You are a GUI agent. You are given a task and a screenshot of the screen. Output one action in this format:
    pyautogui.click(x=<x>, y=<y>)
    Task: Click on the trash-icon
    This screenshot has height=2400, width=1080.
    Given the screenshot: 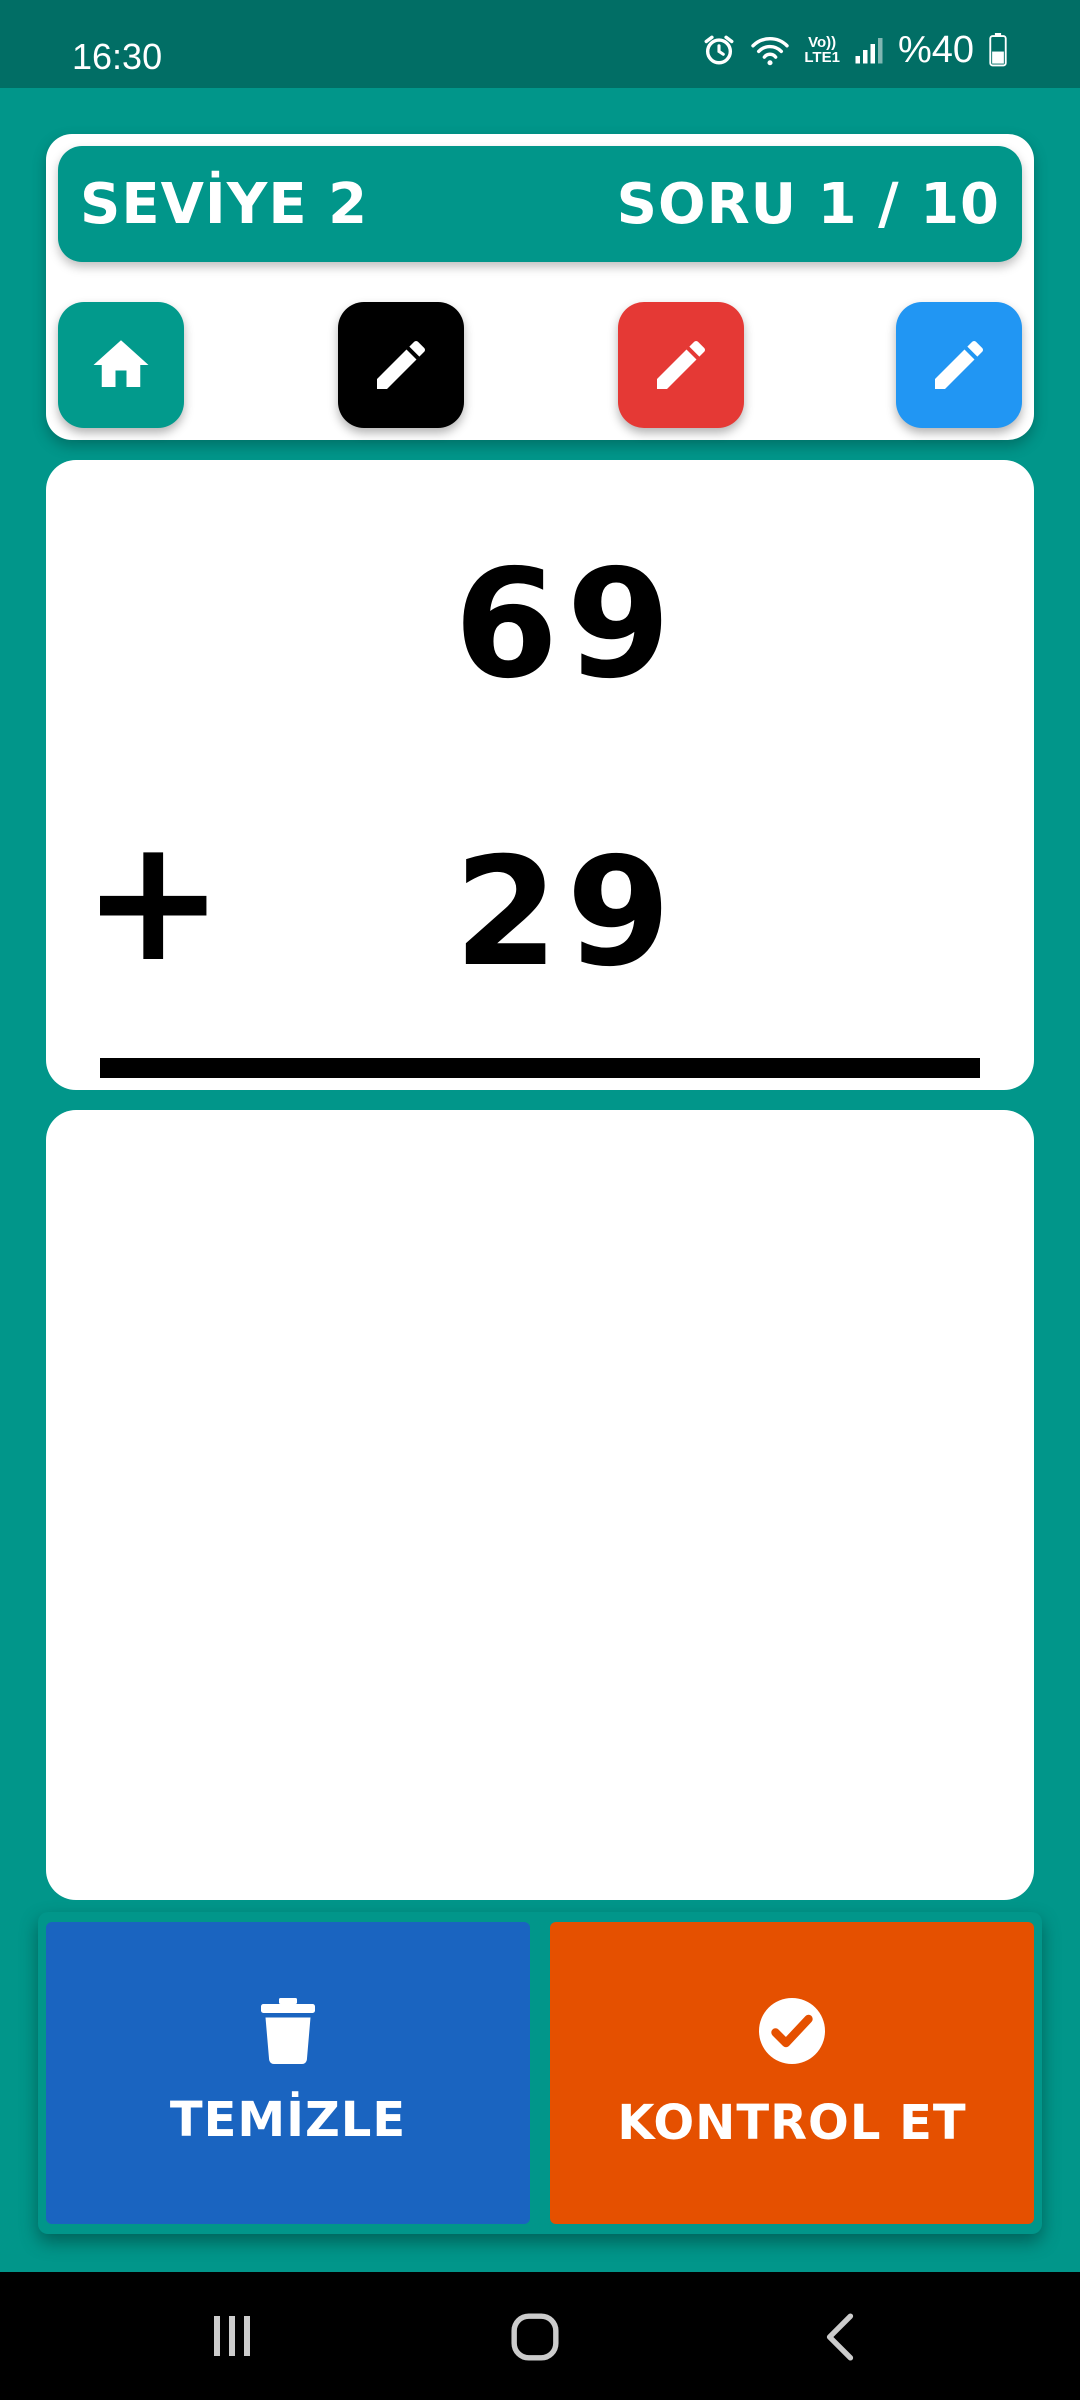 What is the action you would take?
    pyautogui.click(x=288, y=2031)
    